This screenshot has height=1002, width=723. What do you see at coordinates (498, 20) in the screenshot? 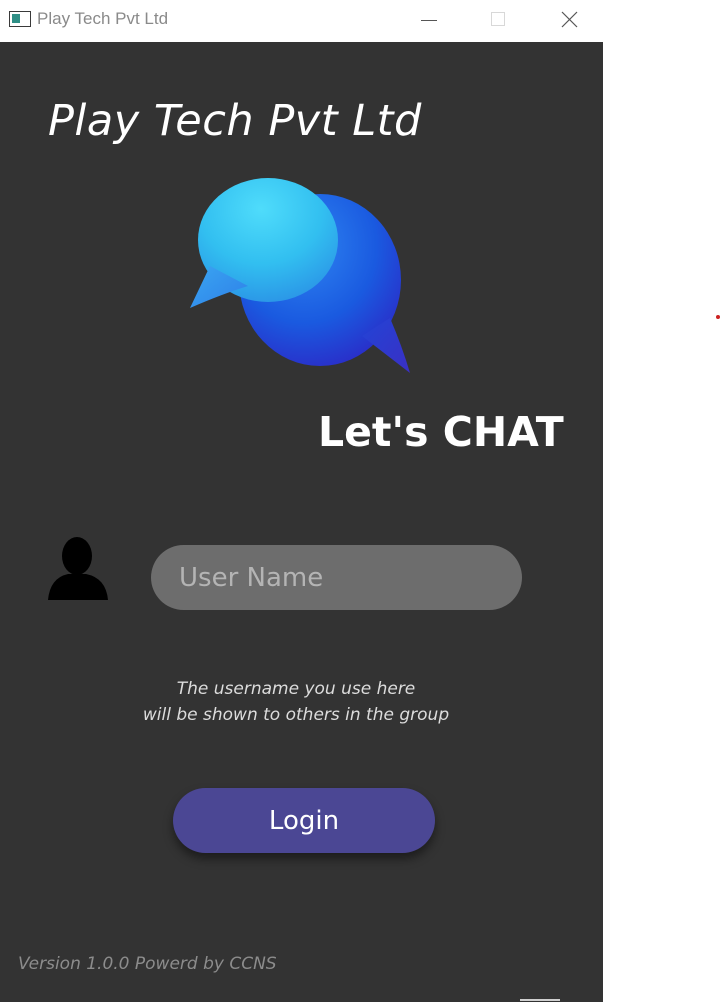
I see `maximize-button` at bounding box center [498, 20].